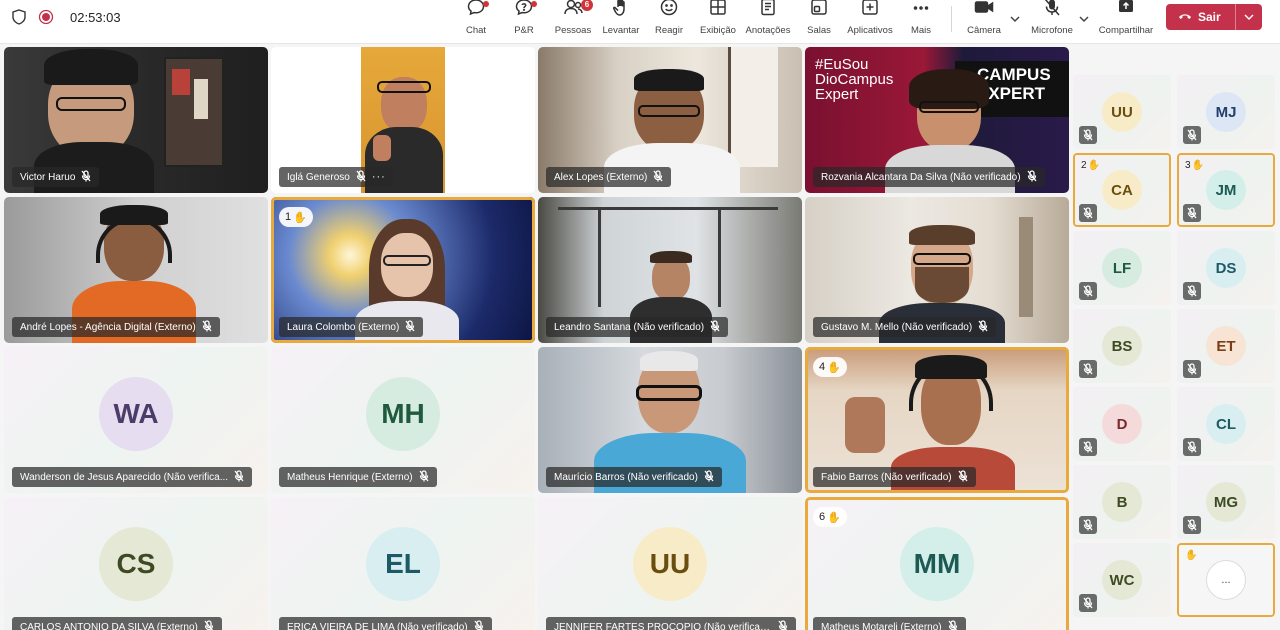 This screenshot has width=1280, height=630. I want to click on side-participant-tile: CL, so click(1226, 424).